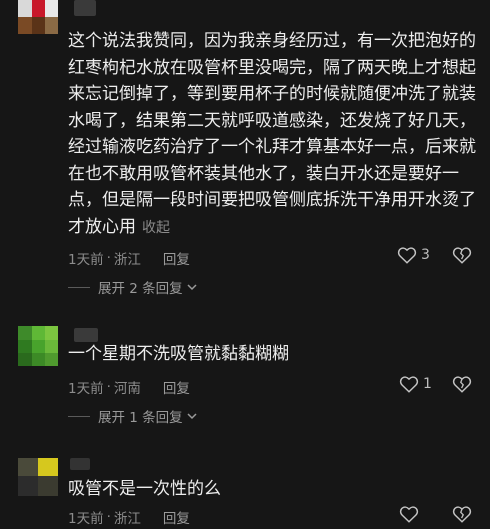  What do you see at coordinates (272, 94) in the screenshot?
I see `comment-line: 来忘记倒掉了，等到要用杯子的时候就随便冲洗了就装` at bounding box center [272, 94].